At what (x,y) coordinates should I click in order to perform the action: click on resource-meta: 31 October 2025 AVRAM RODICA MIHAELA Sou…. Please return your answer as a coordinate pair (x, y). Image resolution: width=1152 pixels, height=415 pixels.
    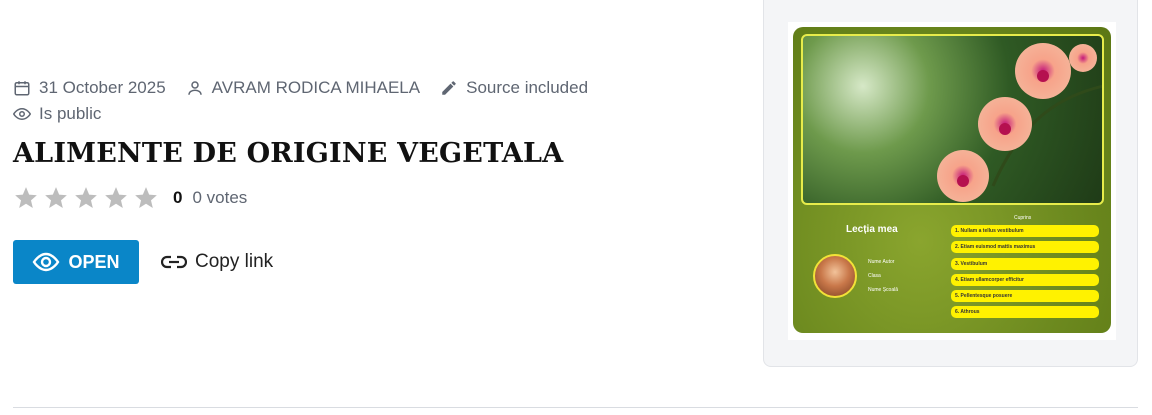
    Looking at the image, I should click on (310, 103).